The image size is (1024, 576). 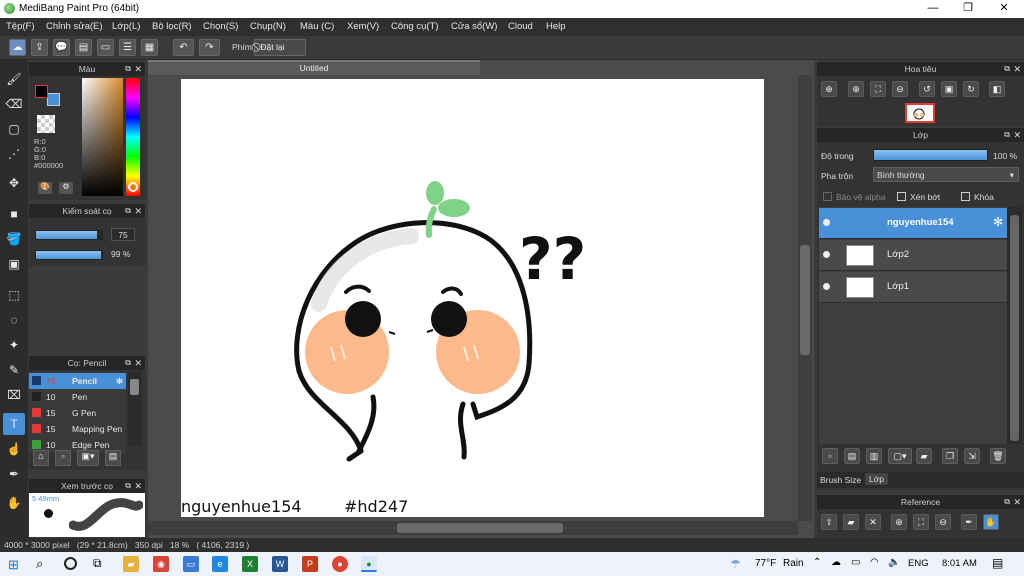 I want to click on brush-menu-icon: ▣▾, so click(x=88, y=458).